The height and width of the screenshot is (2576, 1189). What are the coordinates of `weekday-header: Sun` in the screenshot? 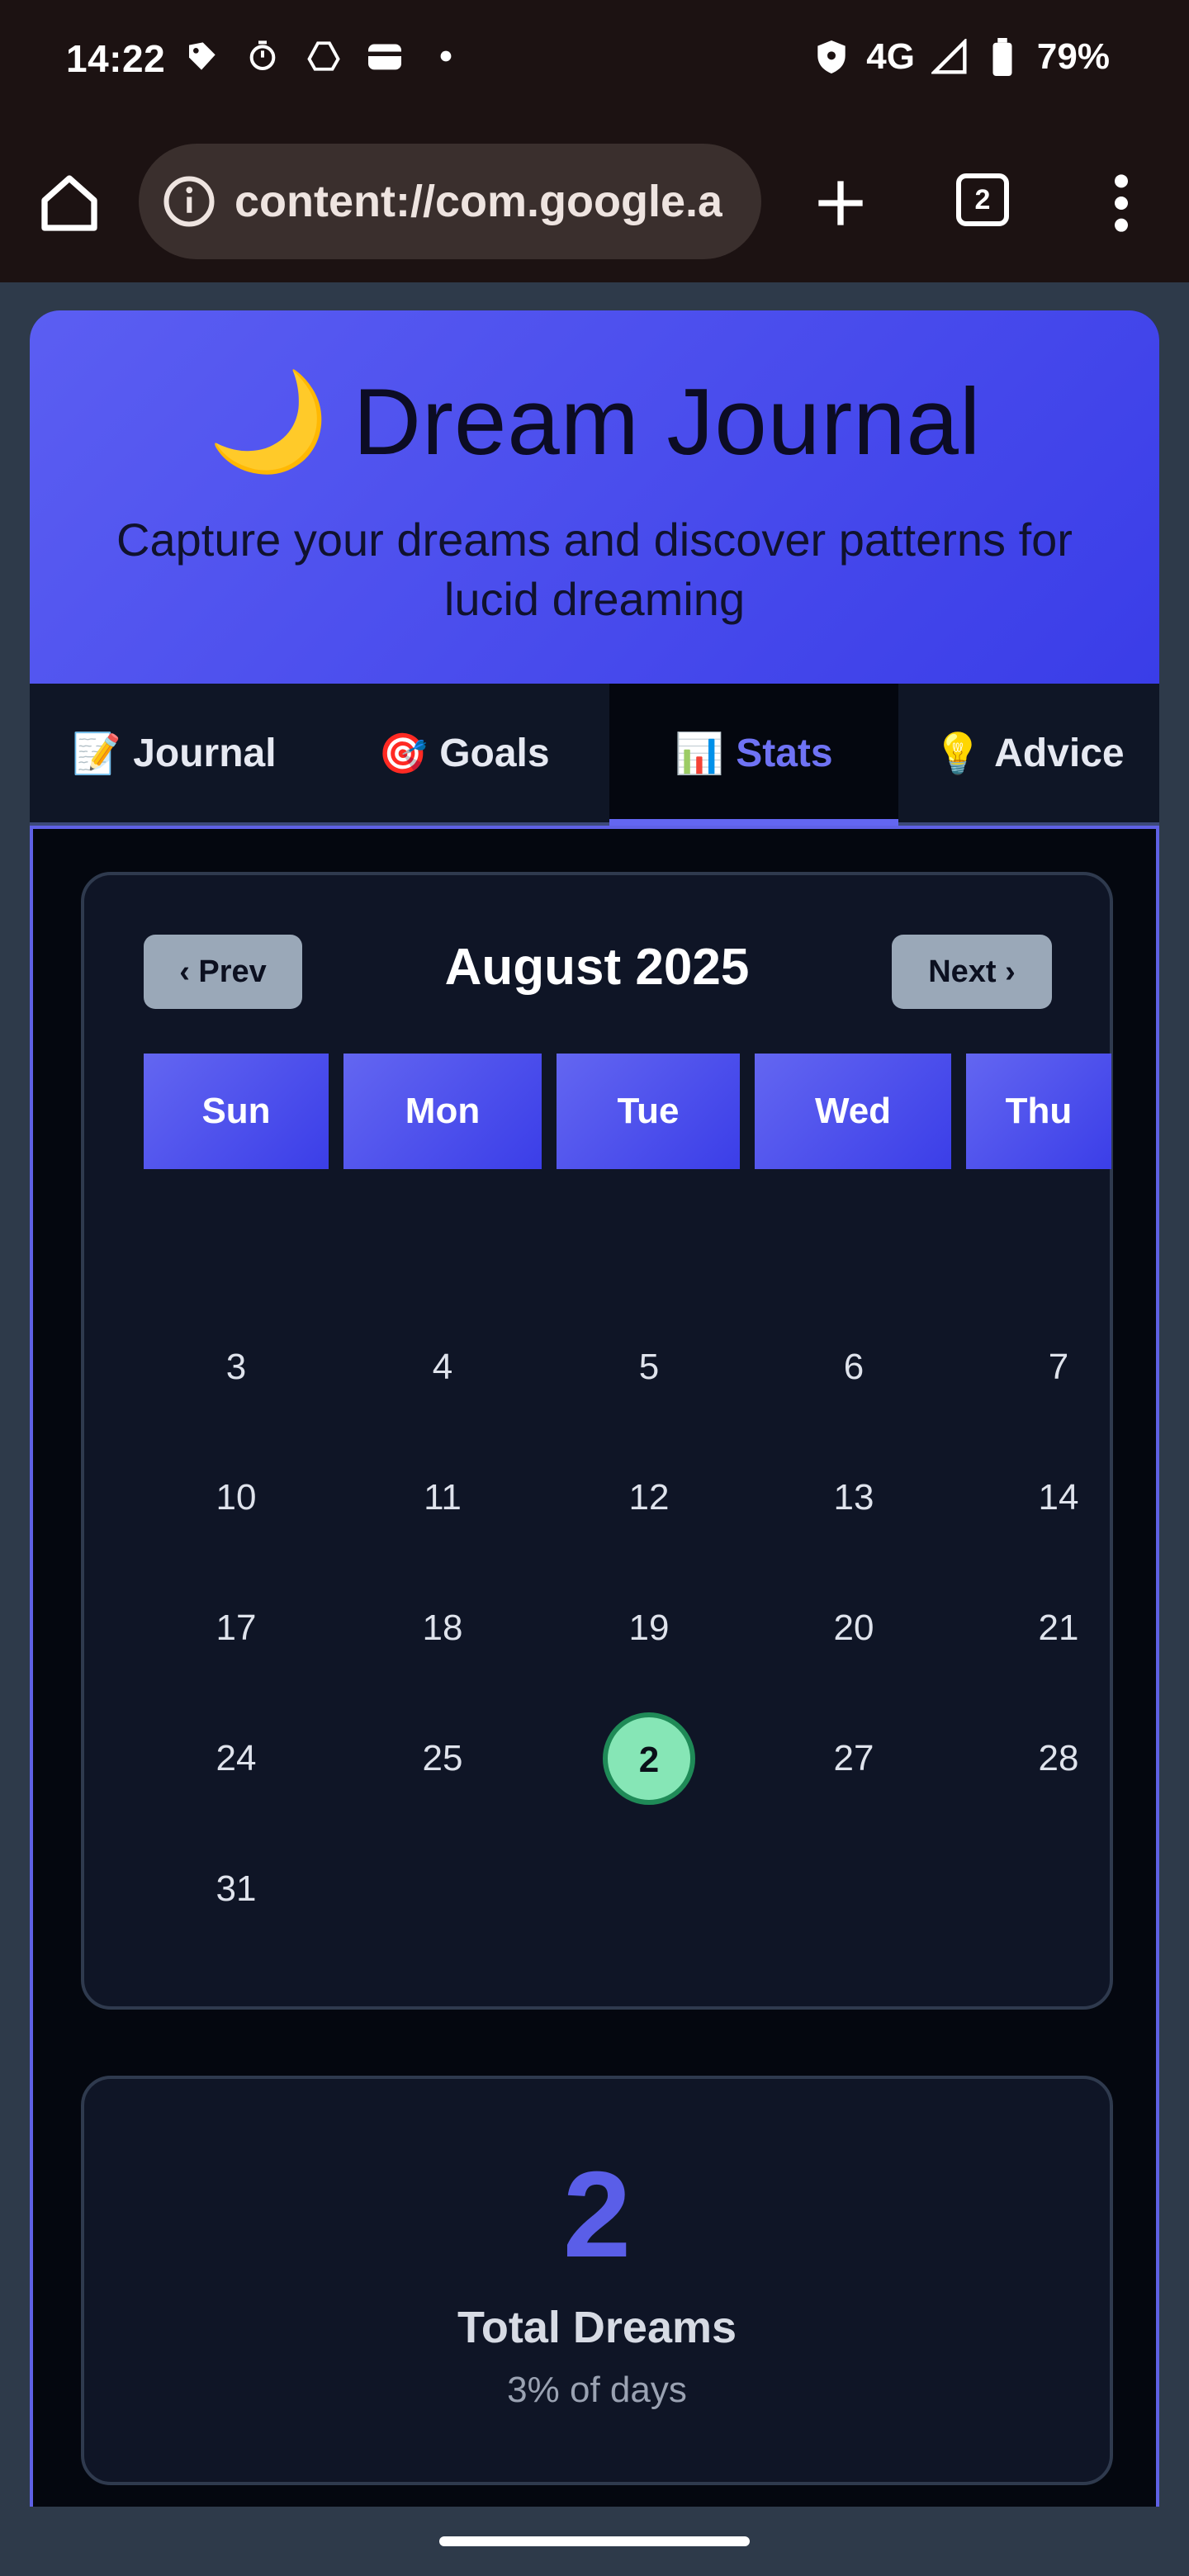 It's located at (236, 1111).